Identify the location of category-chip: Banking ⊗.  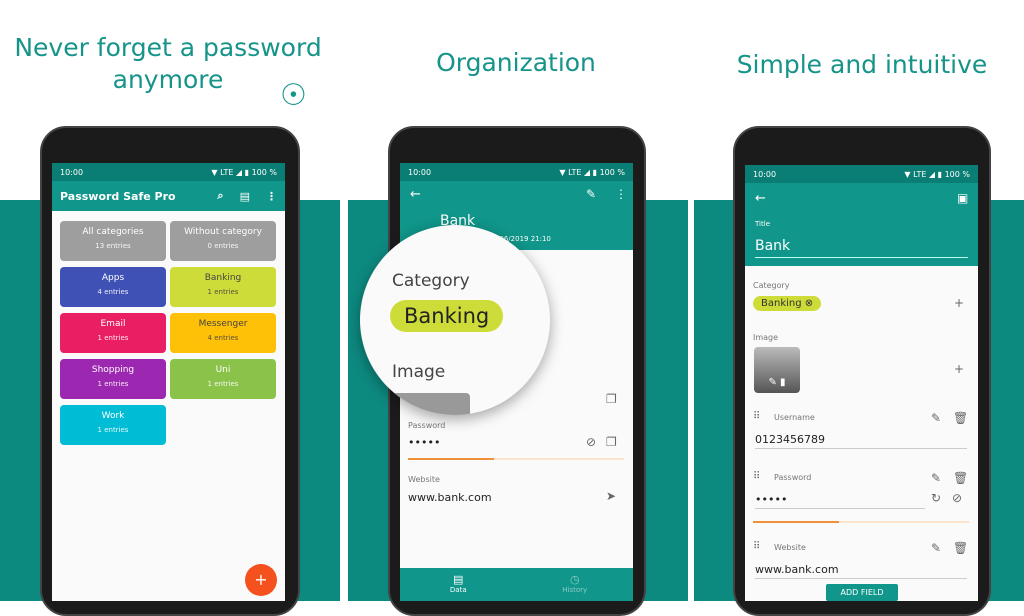
(787, 303).